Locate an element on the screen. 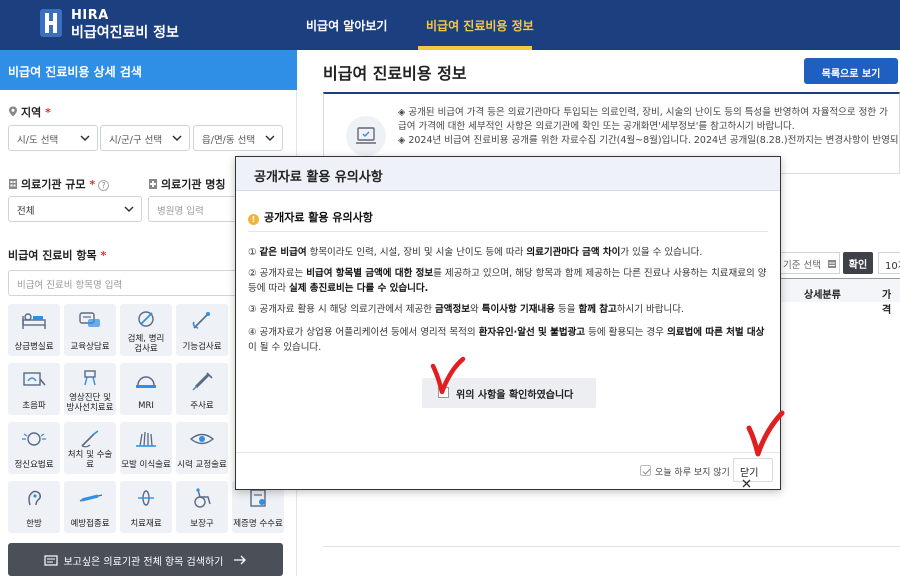 This screenshot has height=576, width=900. category-label: 주사료 is located at coordinates (202, 406).